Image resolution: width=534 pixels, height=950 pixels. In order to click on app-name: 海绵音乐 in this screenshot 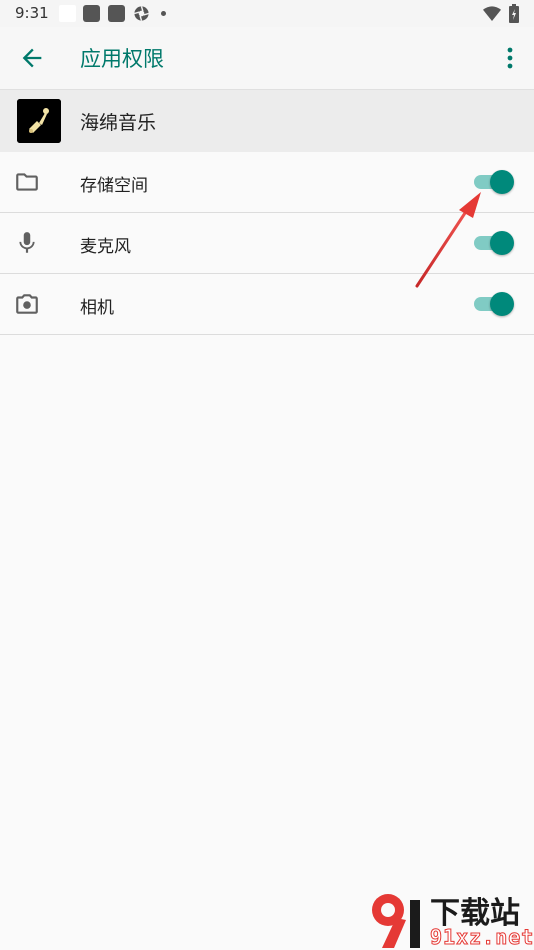, I will do `click(118, 123)`.